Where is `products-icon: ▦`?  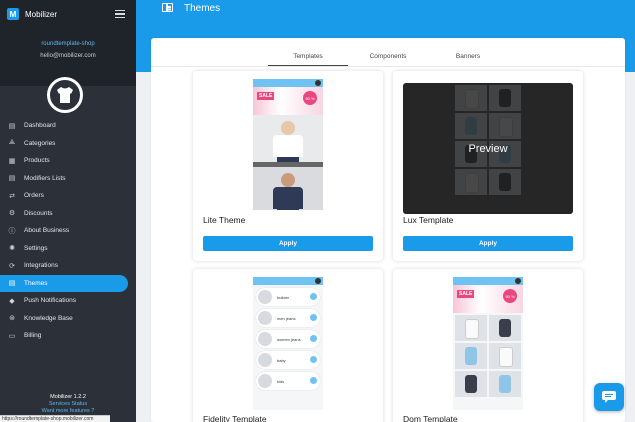
products-icon: ▦ is located at coordinates (12, 161).